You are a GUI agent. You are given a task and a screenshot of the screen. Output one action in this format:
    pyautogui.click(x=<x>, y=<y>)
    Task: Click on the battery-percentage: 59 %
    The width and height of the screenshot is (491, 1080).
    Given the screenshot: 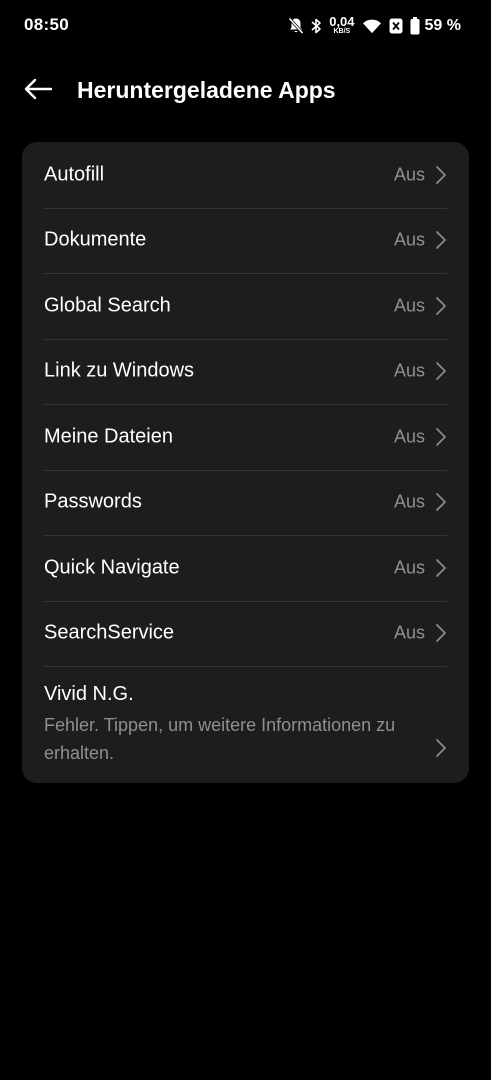 What is the action you would take?
    pyautogui.click(x=442, y=25)
    